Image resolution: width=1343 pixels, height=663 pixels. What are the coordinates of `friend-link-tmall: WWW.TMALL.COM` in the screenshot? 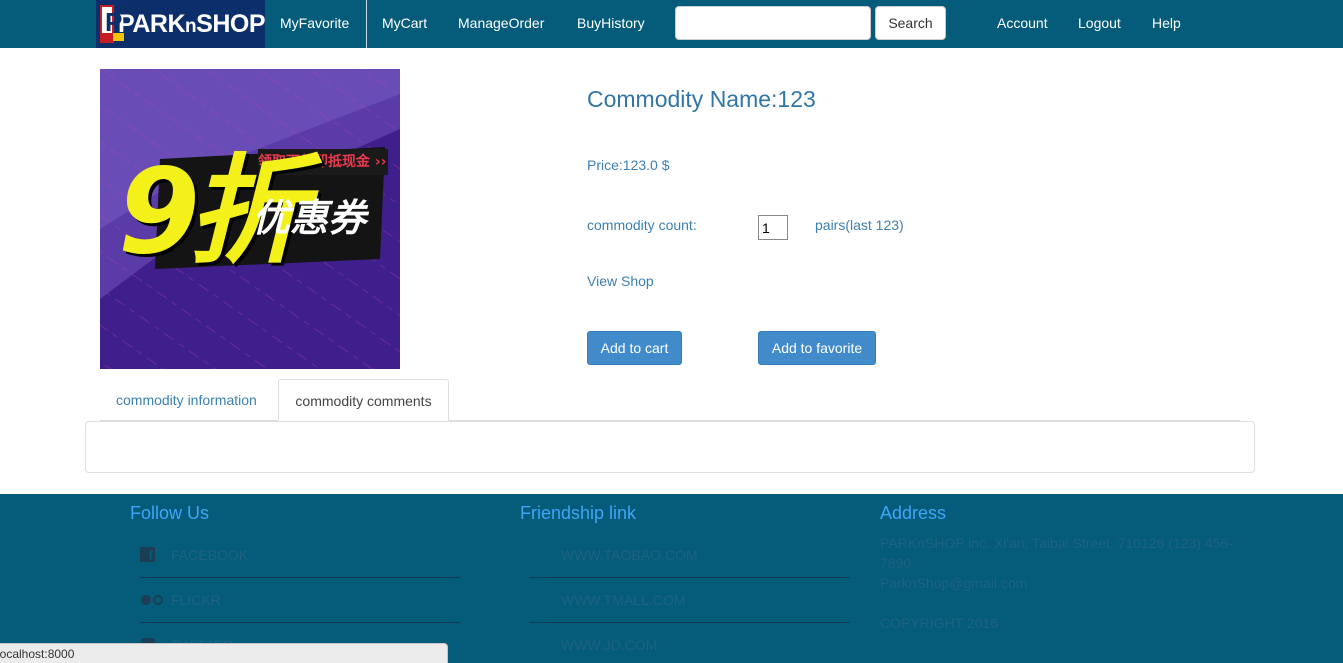 It's located at (623, 600).